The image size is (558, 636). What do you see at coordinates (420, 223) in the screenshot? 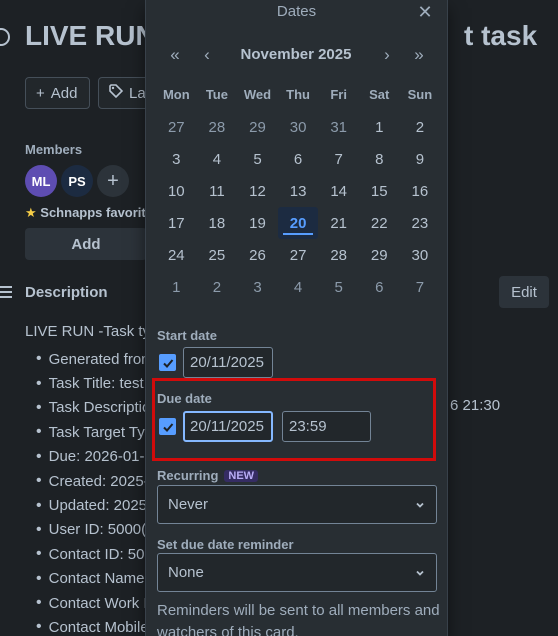
I see `calendar-day: 23` at bounding box center [420, 223].